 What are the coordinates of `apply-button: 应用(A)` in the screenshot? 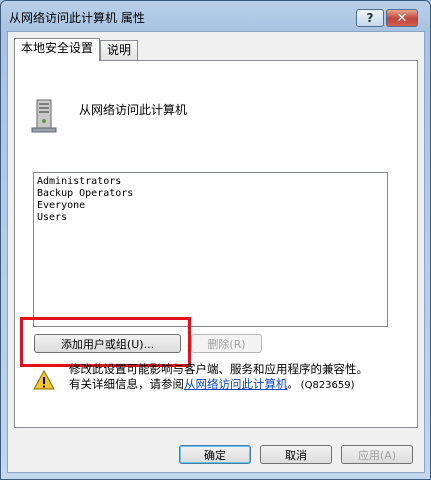 It's located at (377, 454).